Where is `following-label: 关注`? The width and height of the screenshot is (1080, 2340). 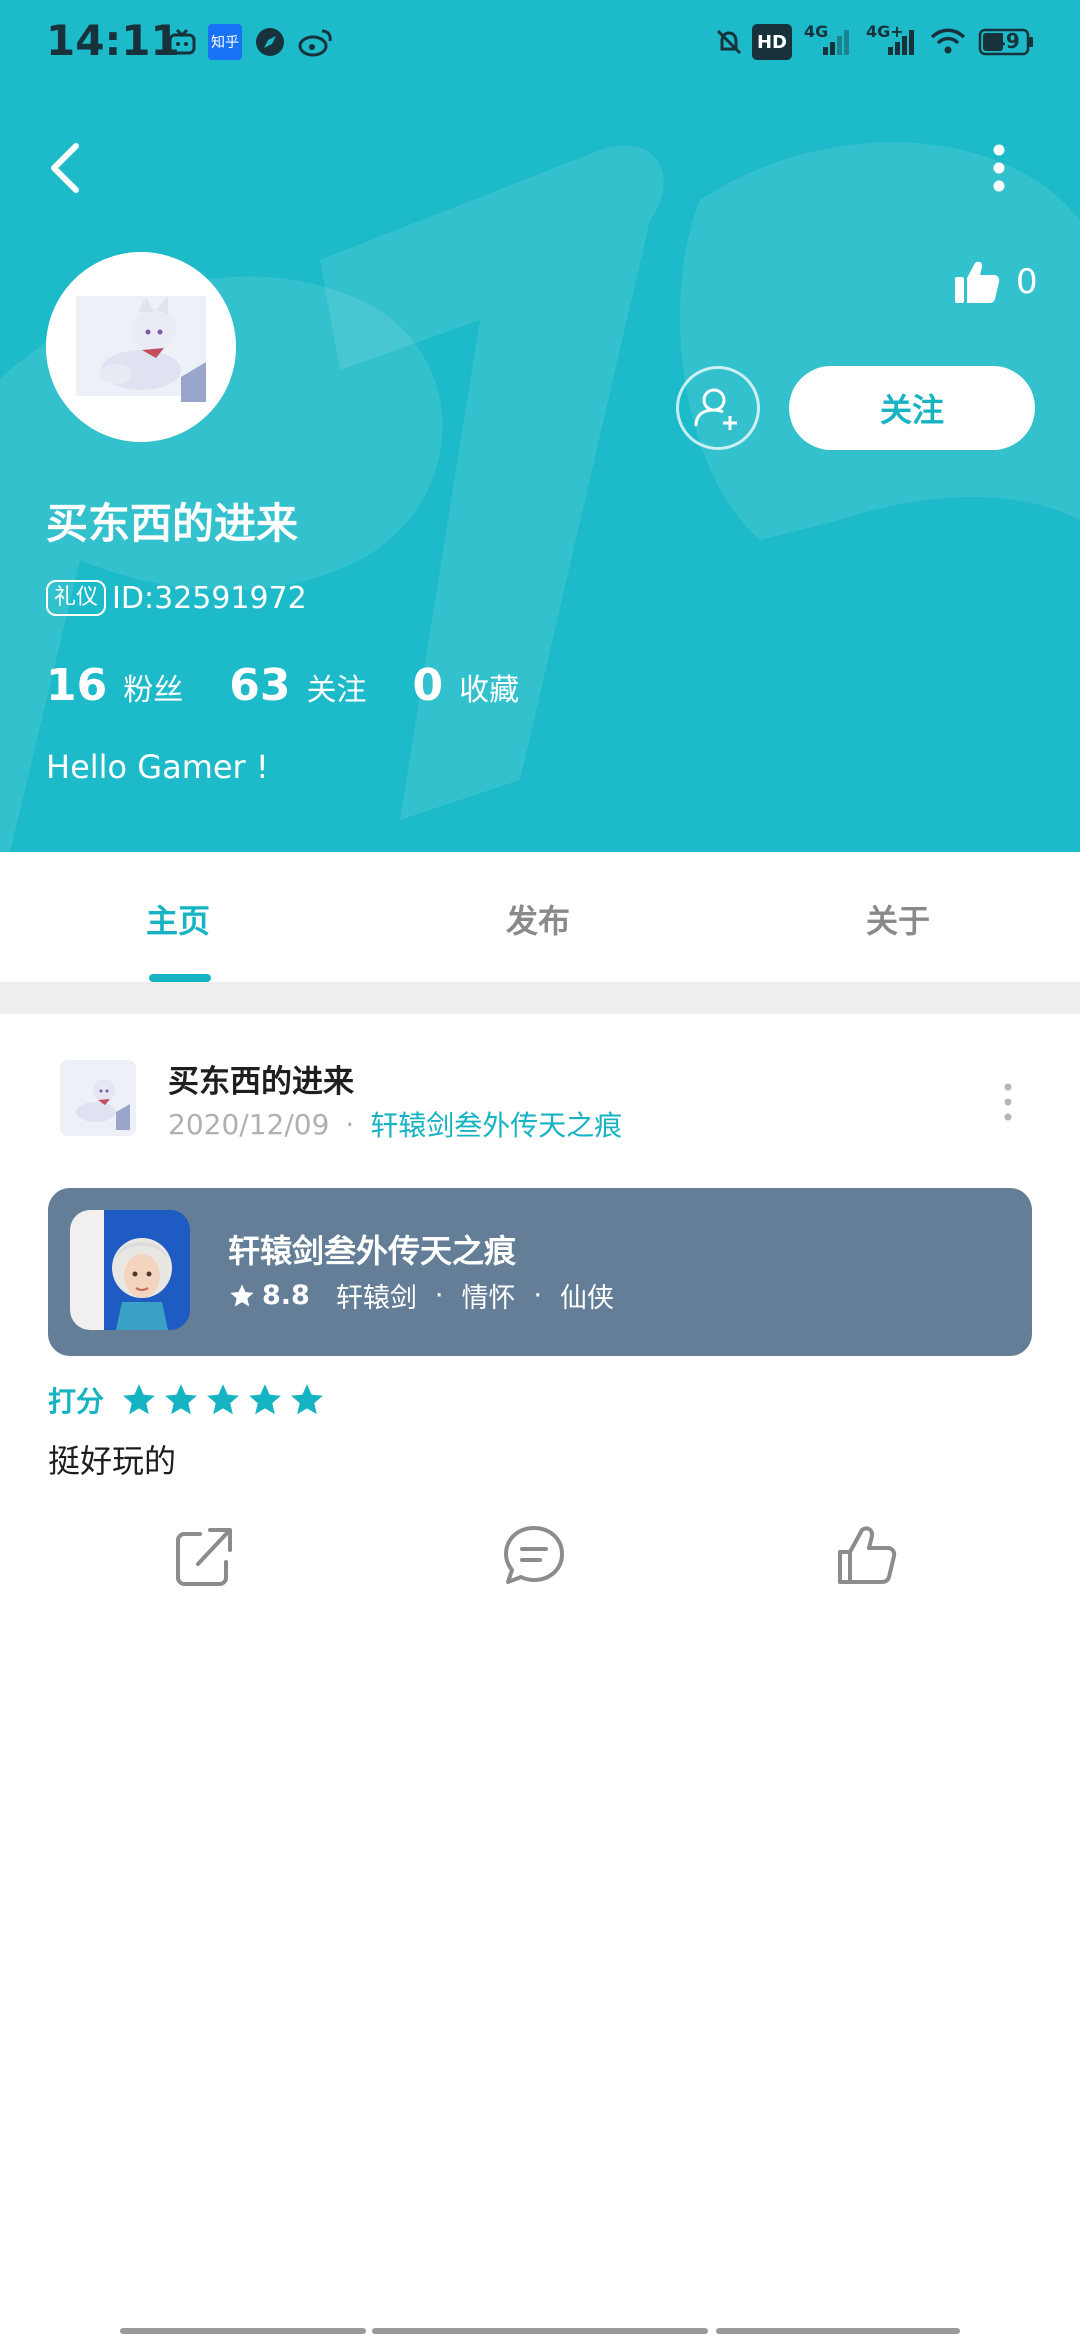 following-label: 关注 is located at coordinates (336, 687).